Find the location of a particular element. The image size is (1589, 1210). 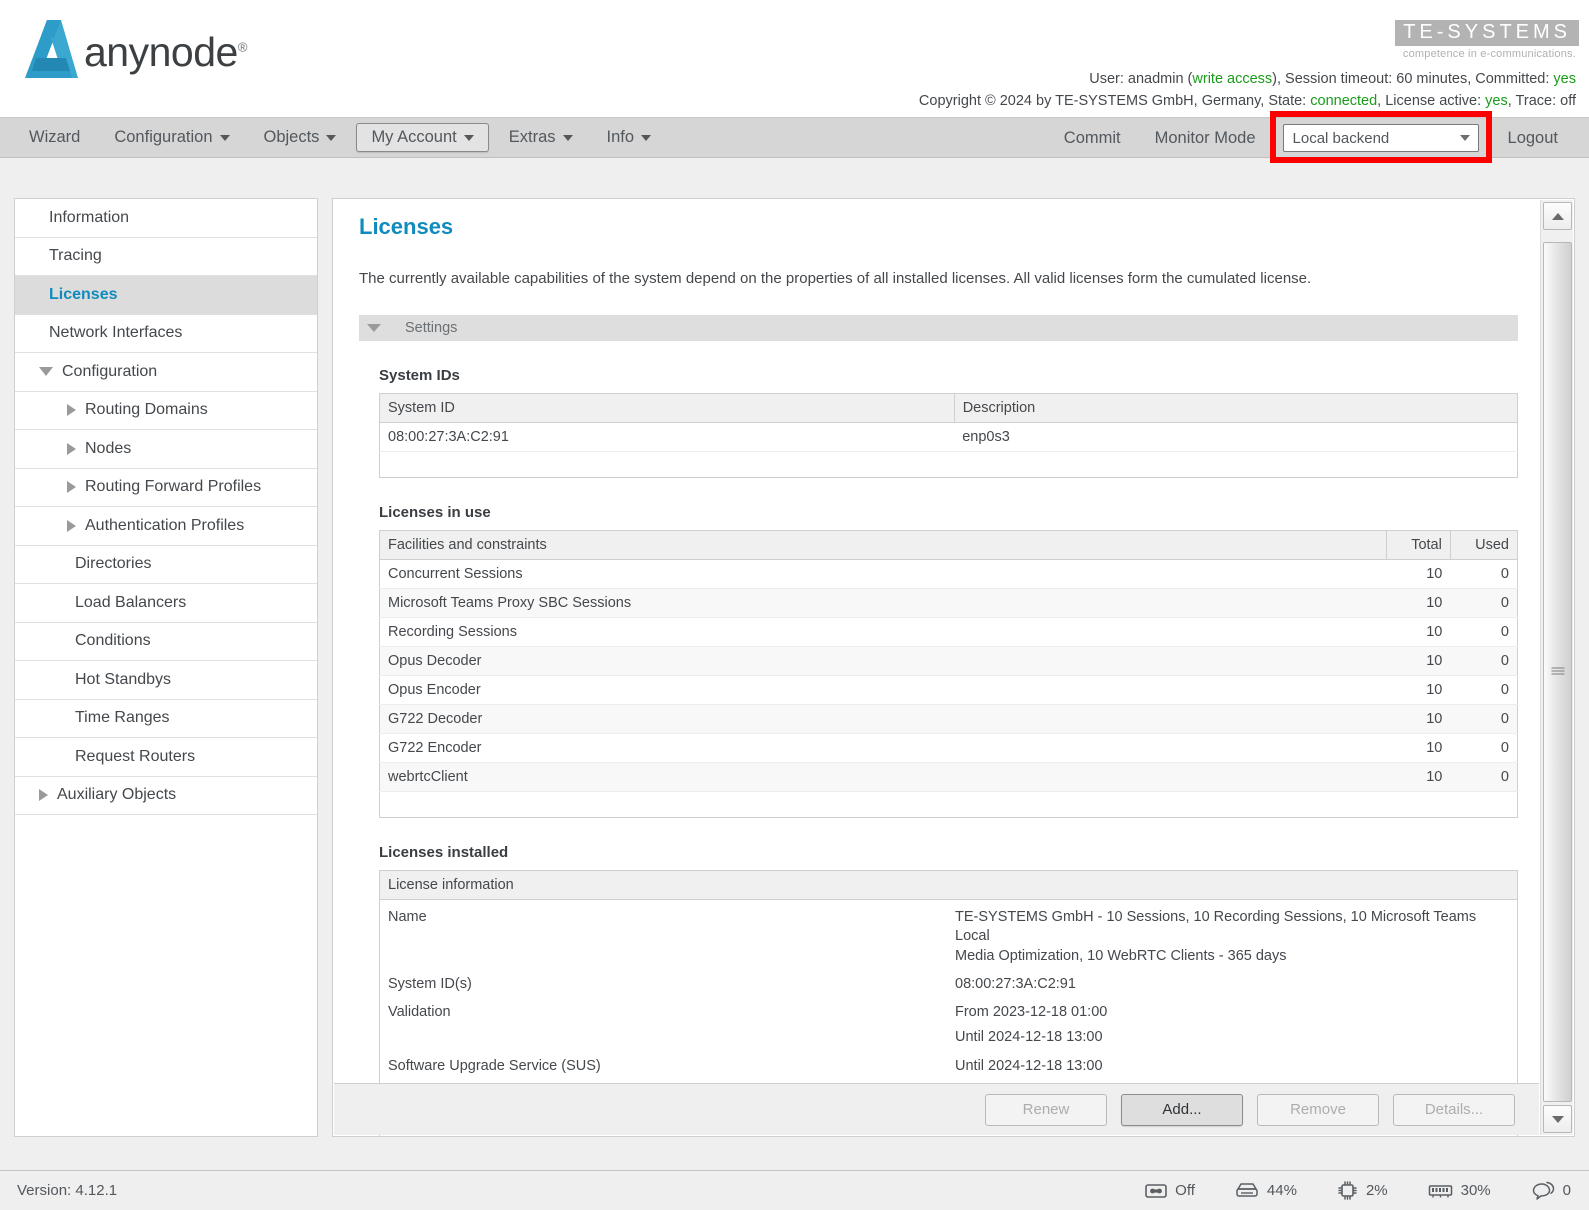

license-active-status: yes is located at coordinates (1496, 101).